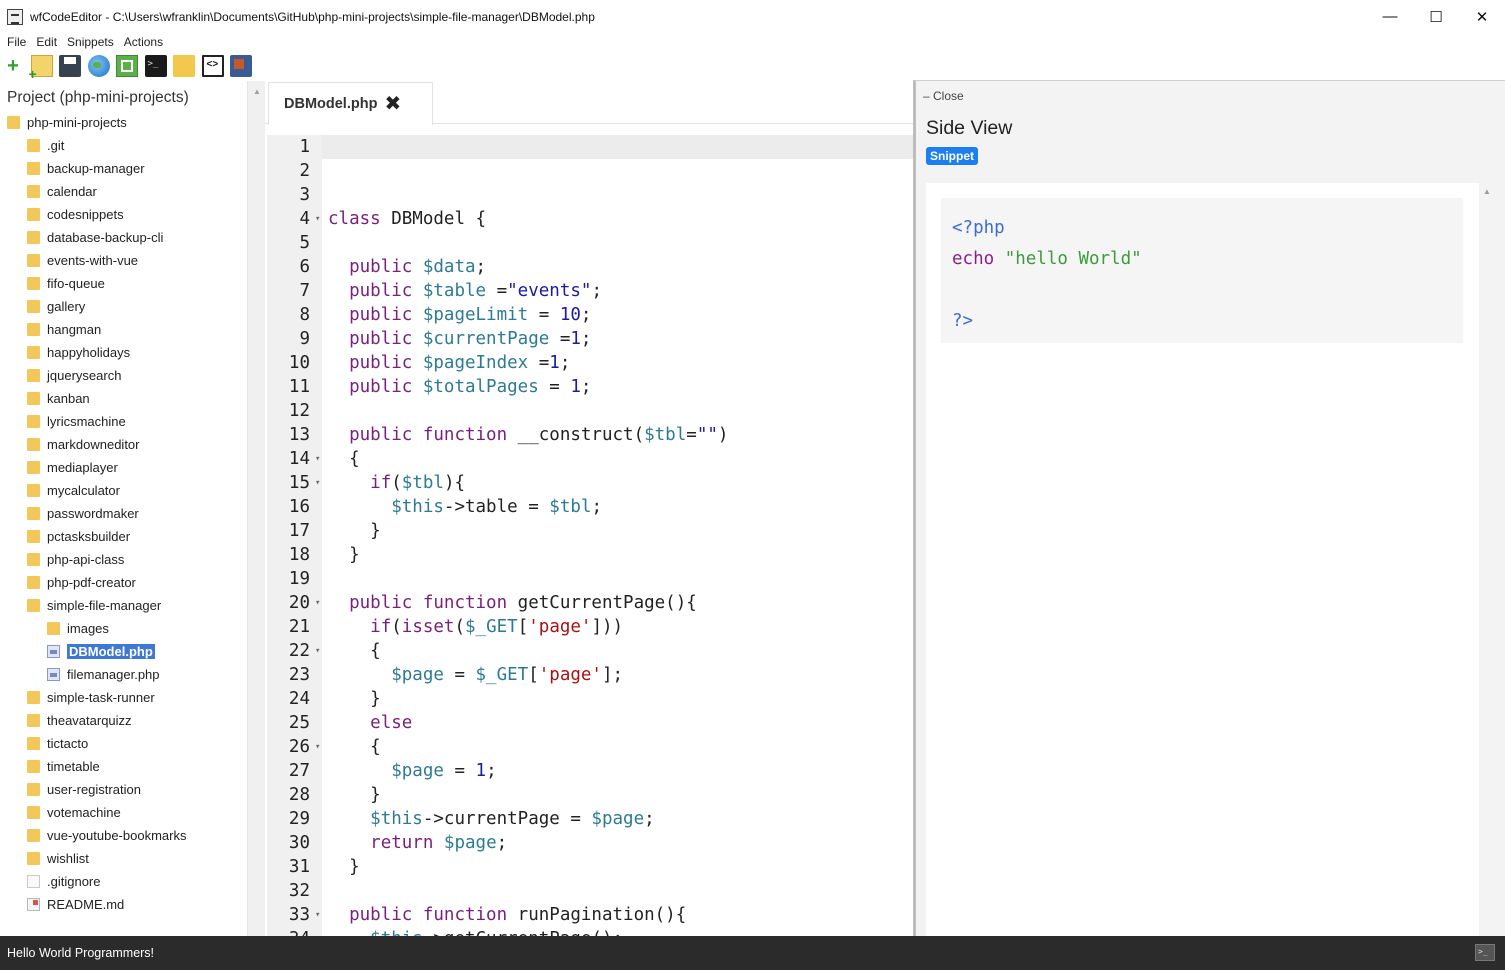 This screenshot has height=970, width=1505. I want to click on minimize-button: —, so click(1390, 16).